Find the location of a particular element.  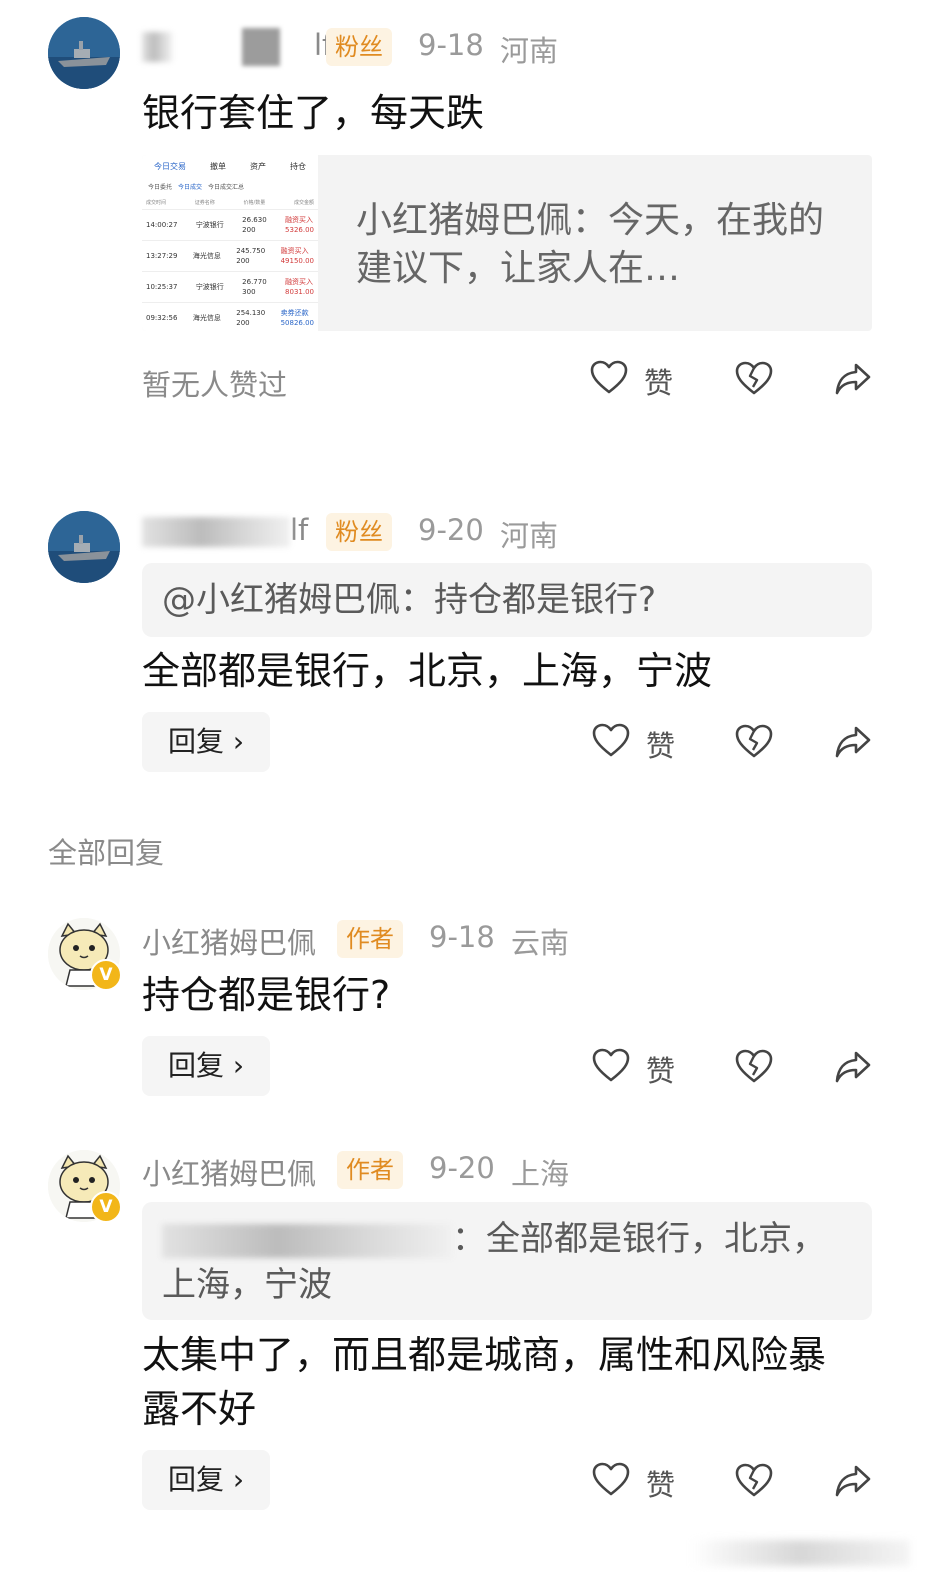

thumb-tab: 今日交易 is located at coordinates (170, 166).